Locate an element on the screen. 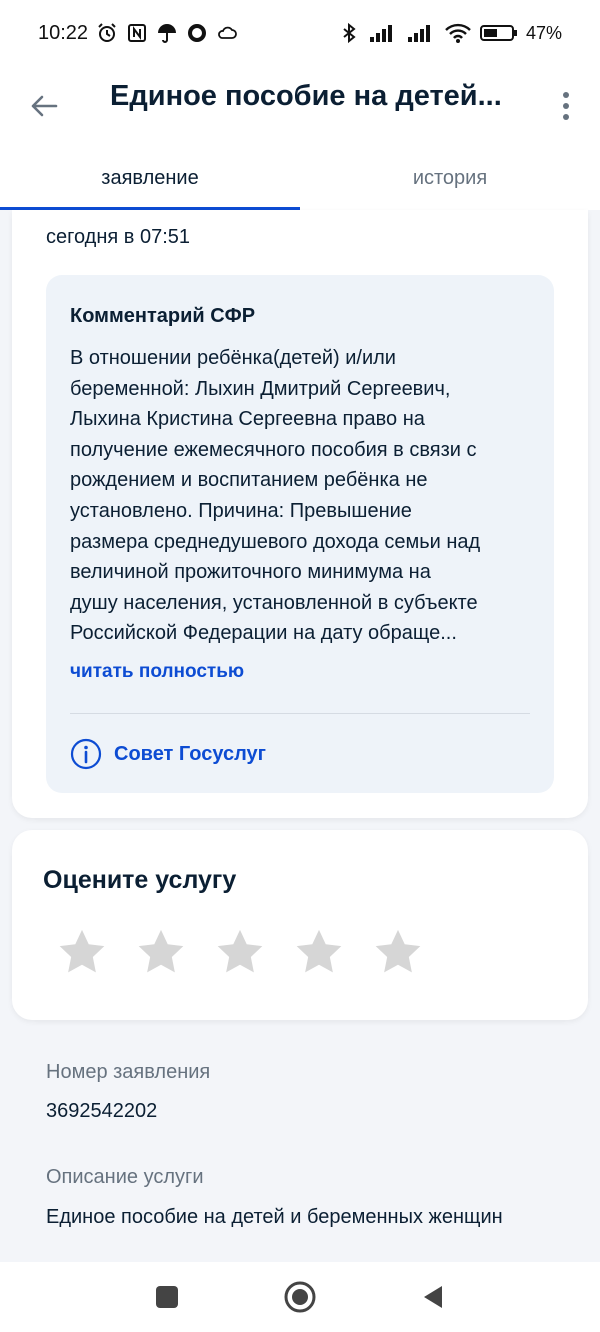 The image size is (600, 1332). star-3-icon is located at coordinates (240, 952).